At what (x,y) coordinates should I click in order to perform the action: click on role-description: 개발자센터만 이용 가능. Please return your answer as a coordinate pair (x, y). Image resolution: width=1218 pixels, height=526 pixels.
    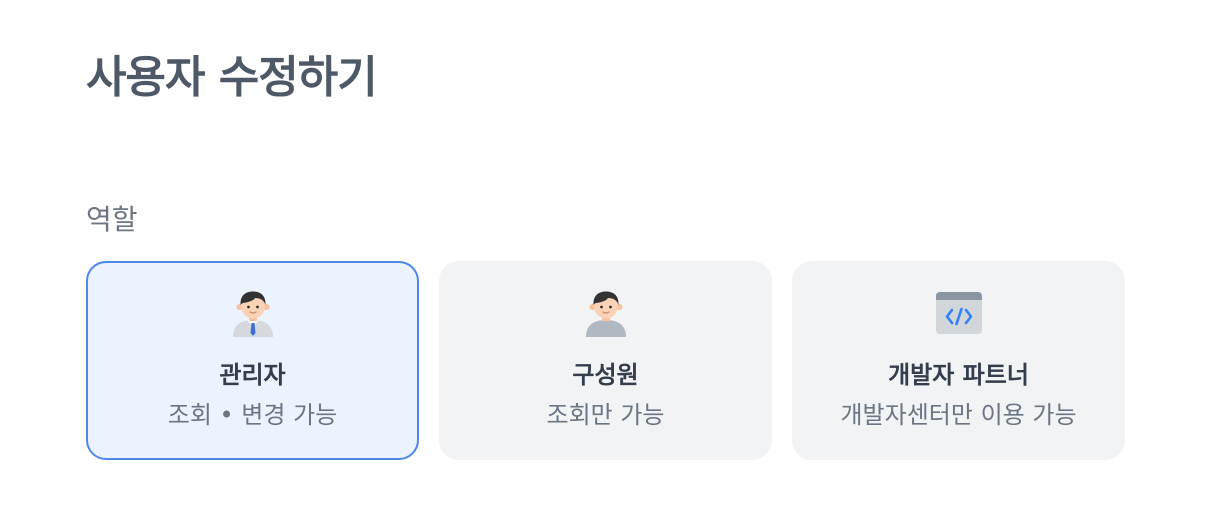
    Looking at the image, I should click on (958, 415).